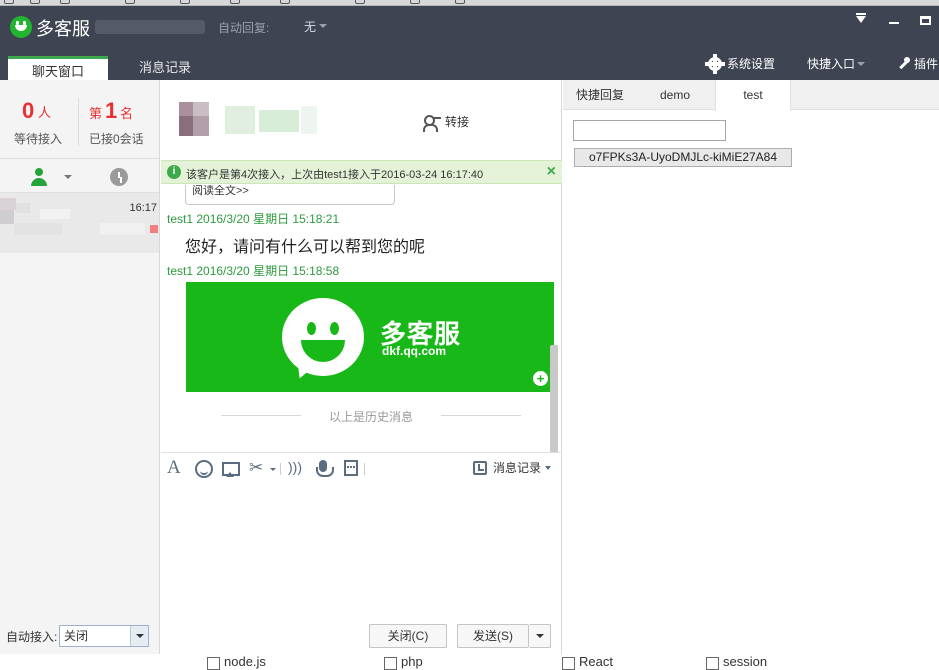  I want to click on message-text: 您好，请问有什么可以帮到您的呢, so click(305, 247).